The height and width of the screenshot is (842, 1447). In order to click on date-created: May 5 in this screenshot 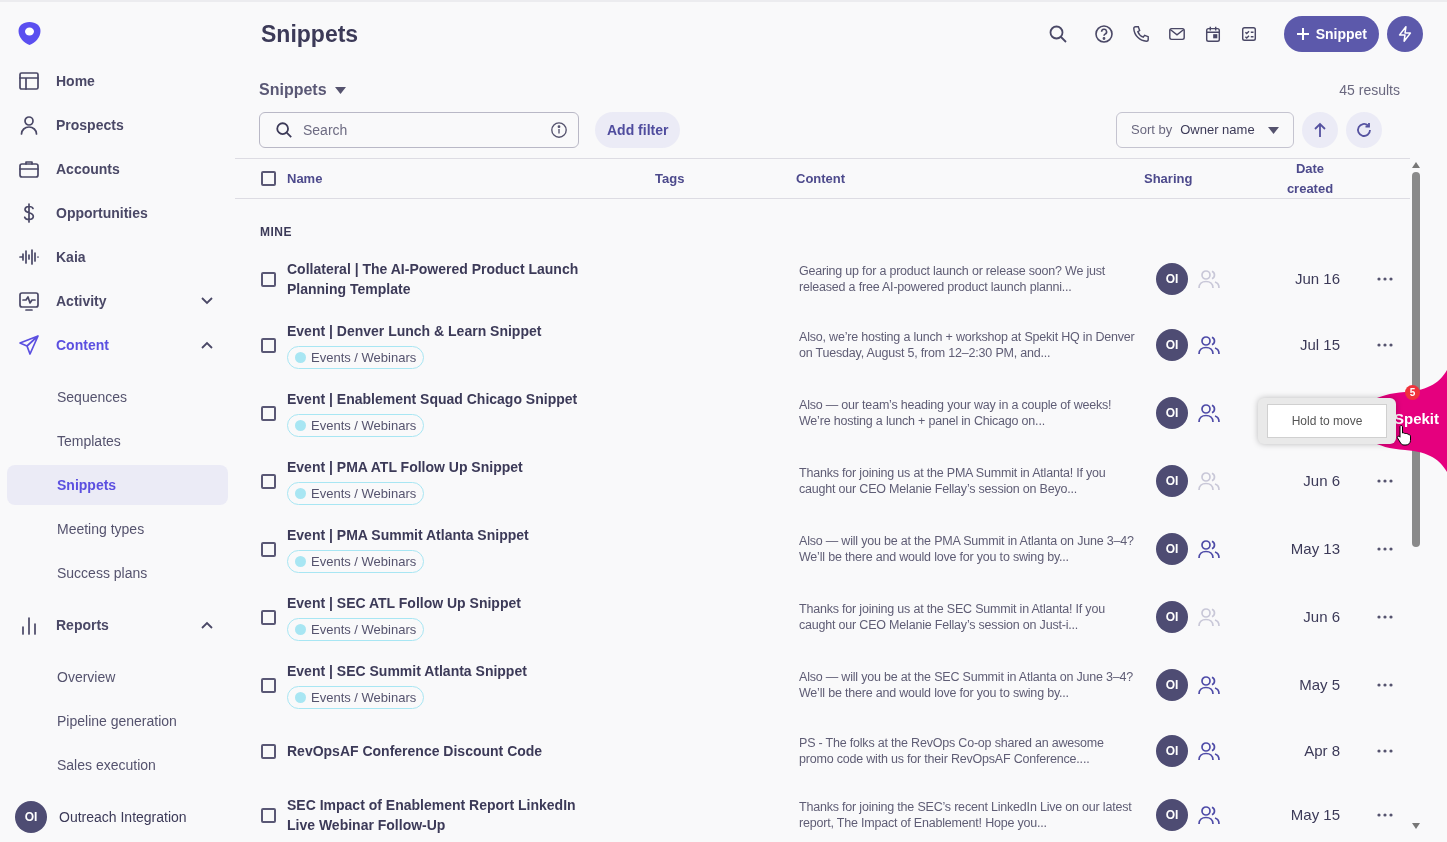, I will do `click(1319, 684)`.